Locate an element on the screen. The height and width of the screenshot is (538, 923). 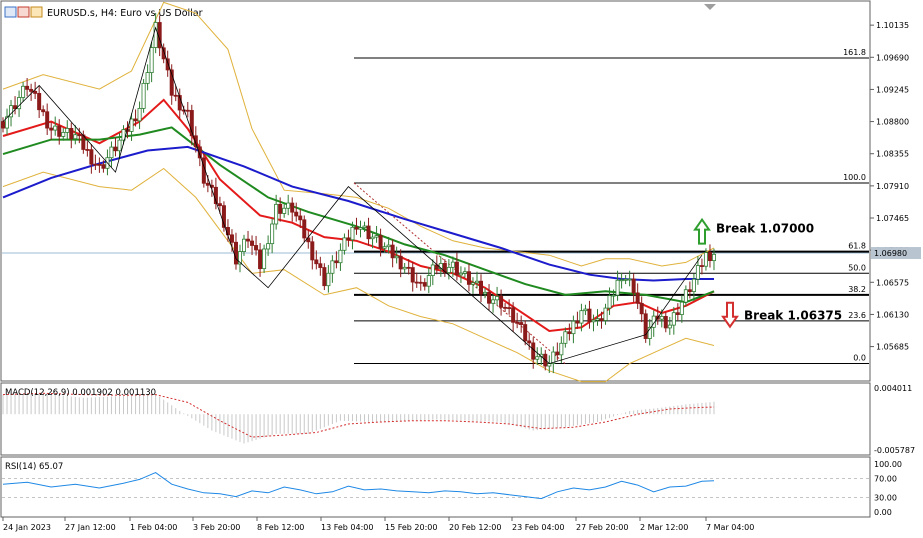
time-tick-label: 13 Feb 04:00 is located at coordinates (347, 527).